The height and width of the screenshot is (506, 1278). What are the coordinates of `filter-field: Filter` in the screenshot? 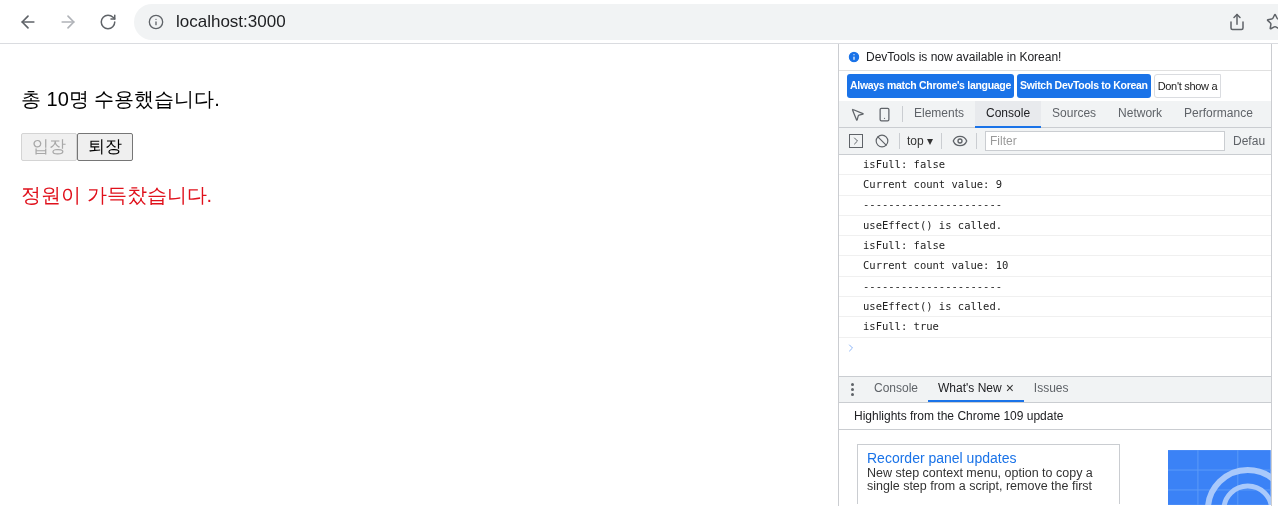 It's located at (1105, 141).